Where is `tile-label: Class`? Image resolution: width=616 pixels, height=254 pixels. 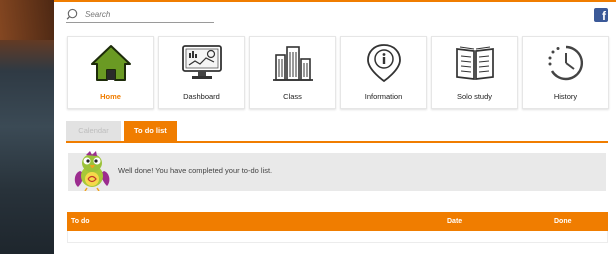
tile-label: Class is located at coordinates (292, 96).